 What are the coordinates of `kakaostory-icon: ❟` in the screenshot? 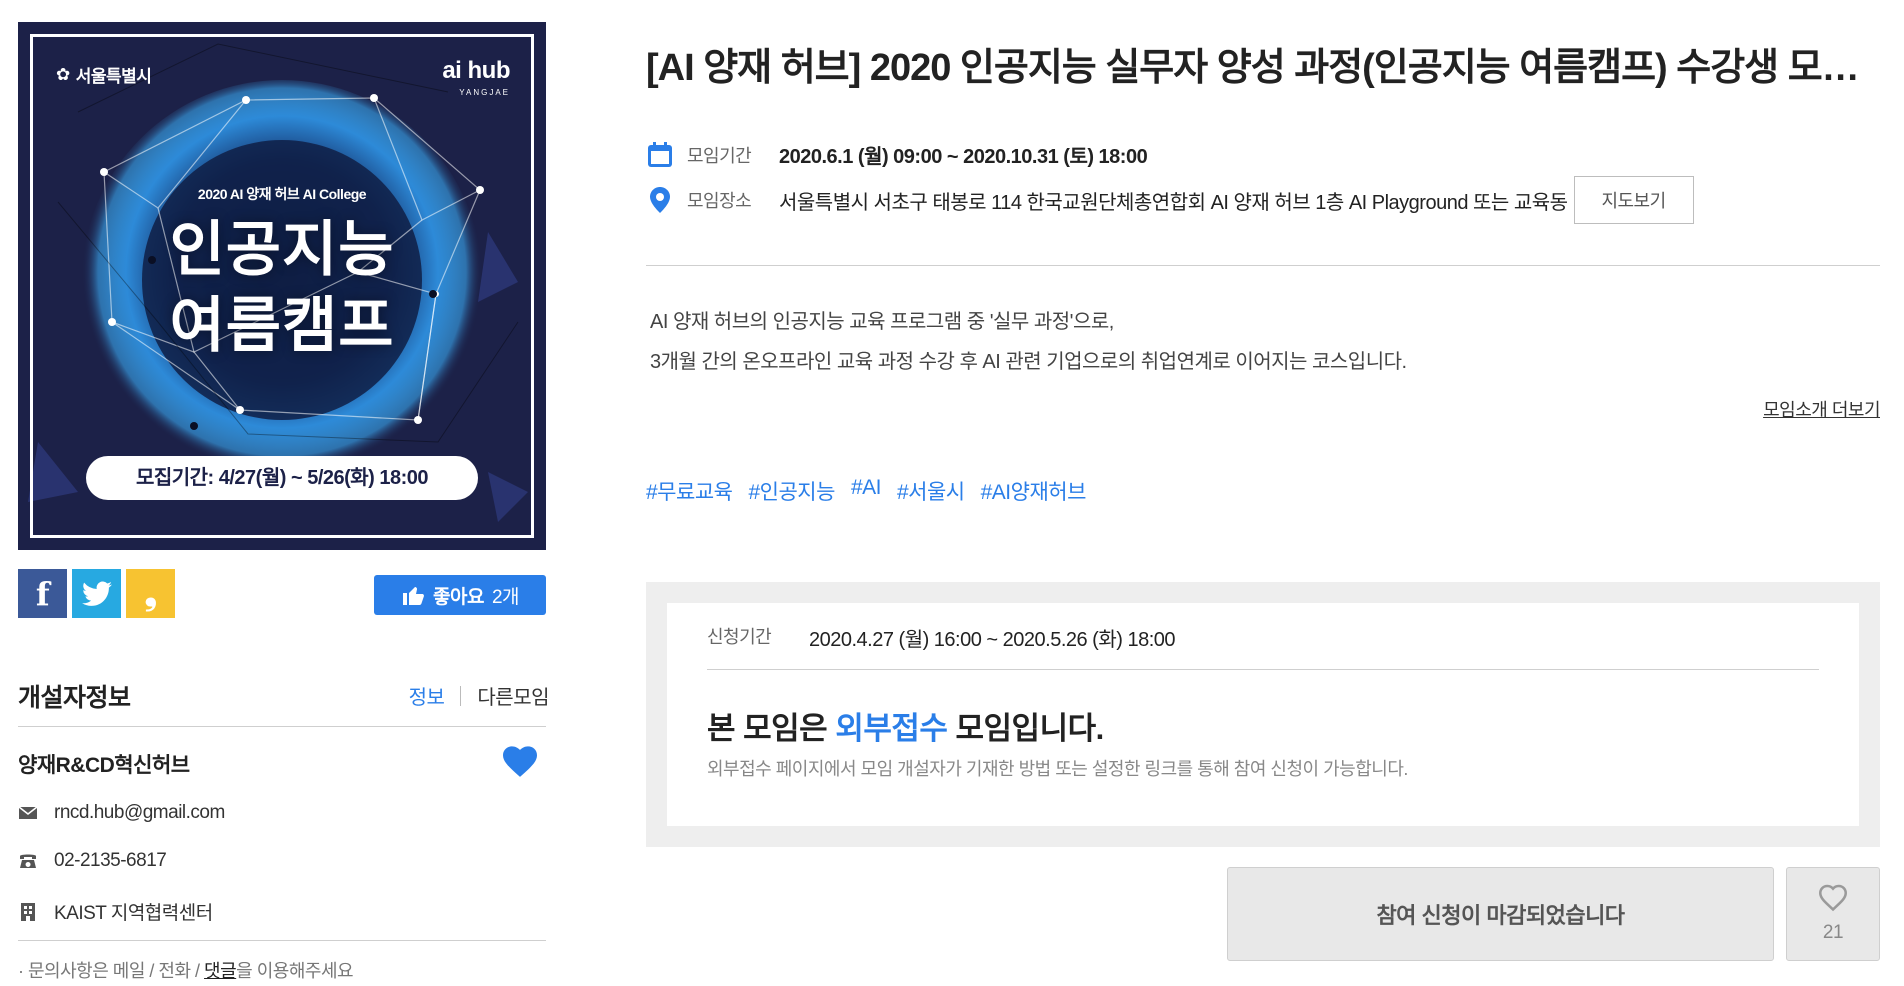 It's located at (150, 592).